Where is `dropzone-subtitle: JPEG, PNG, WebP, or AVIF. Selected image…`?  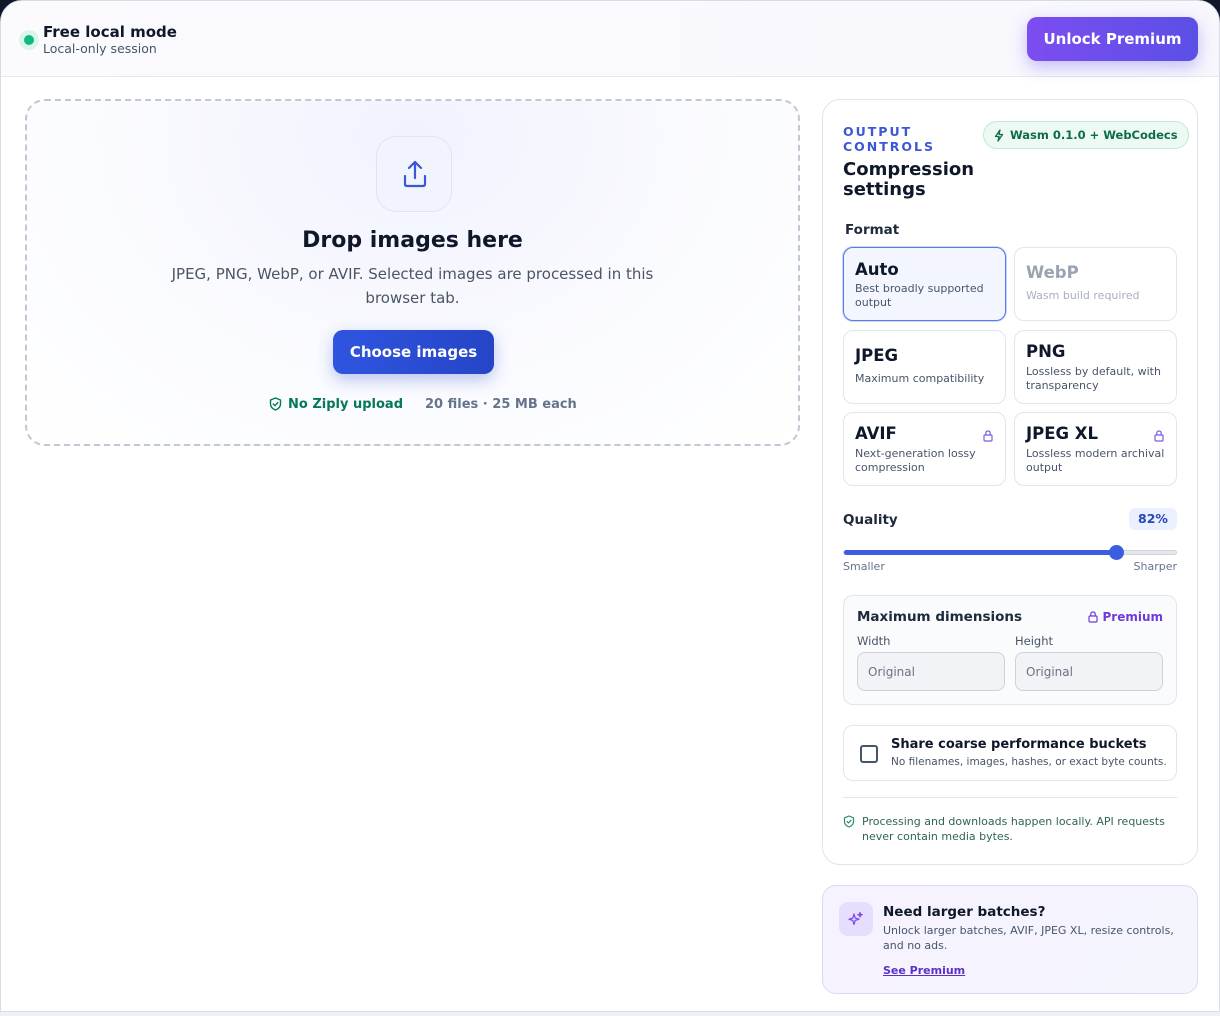
dropzone-subtitle: JPEG, PNG, WebP, or AVIF. Selected image… is located at coordinates (412, 286).